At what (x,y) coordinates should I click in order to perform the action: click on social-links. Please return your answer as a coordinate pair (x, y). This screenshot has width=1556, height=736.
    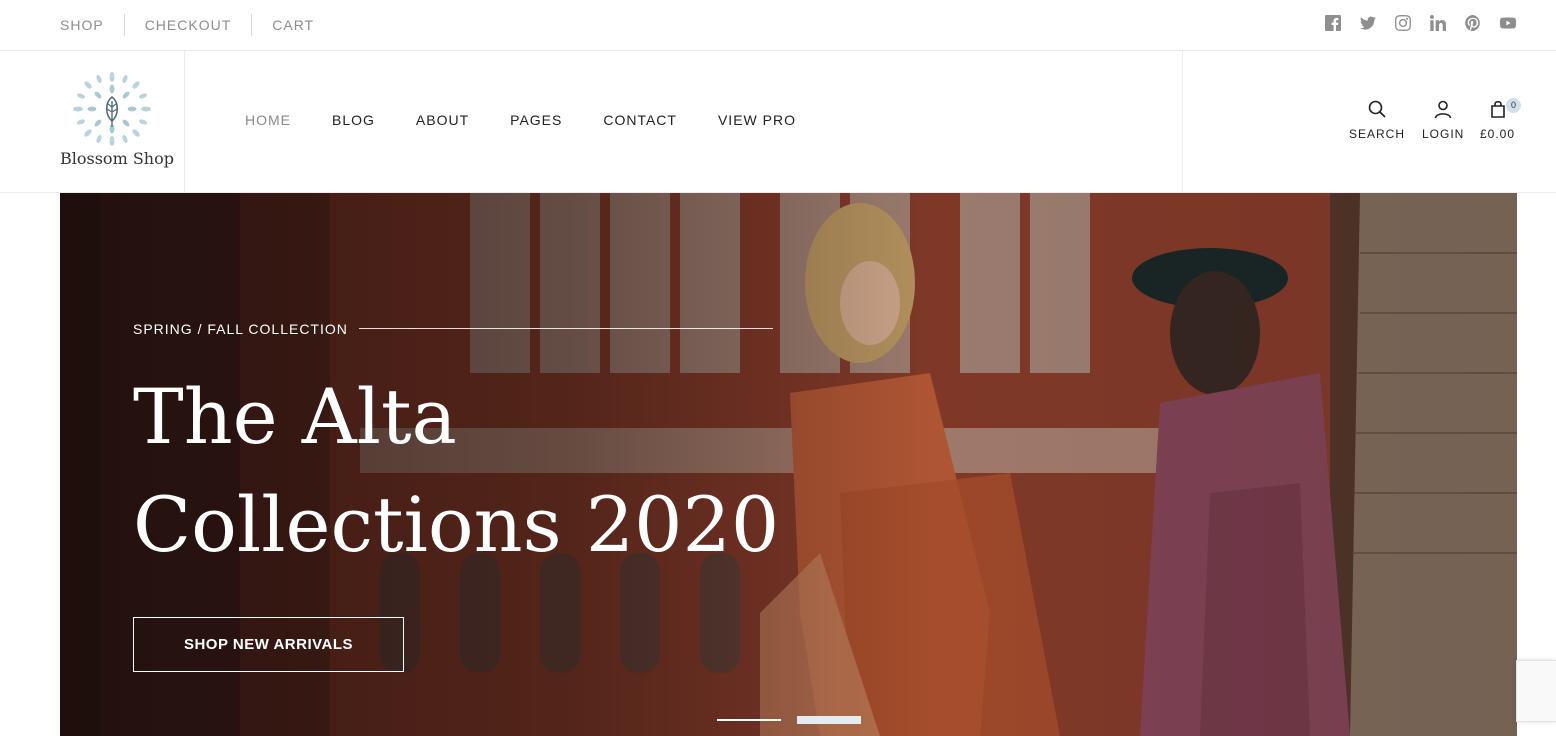
    Looking at the image, I should click on (1420, 23).